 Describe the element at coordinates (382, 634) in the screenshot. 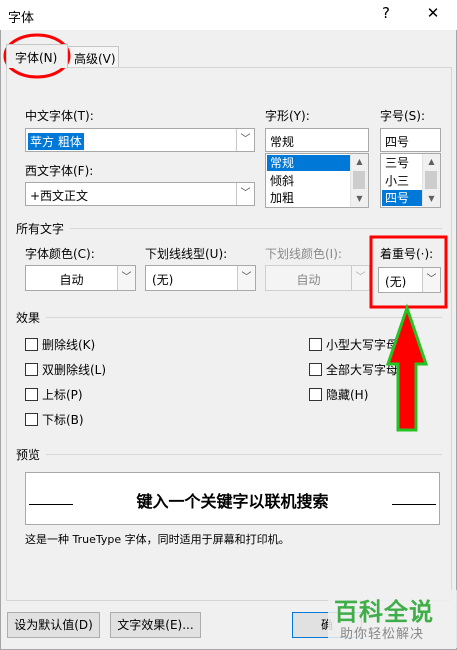

I see `watermark-subtitle: 助你轻松解决` at that location.